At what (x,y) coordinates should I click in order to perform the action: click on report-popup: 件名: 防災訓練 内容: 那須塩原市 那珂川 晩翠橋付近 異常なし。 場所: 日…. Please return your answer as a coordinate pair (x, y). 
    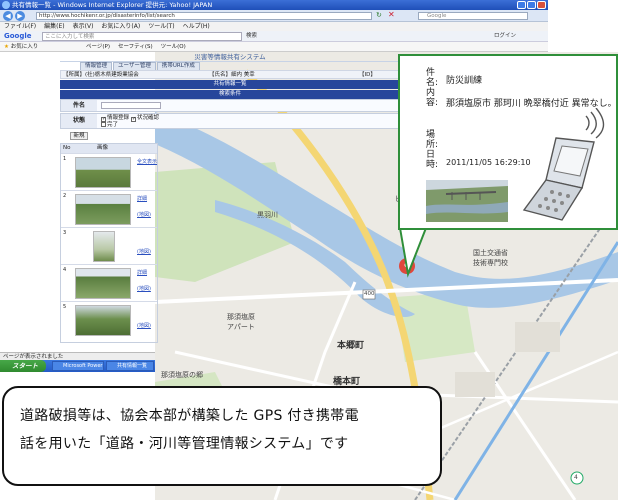
    Looking at the image, I should click on (508, 142).